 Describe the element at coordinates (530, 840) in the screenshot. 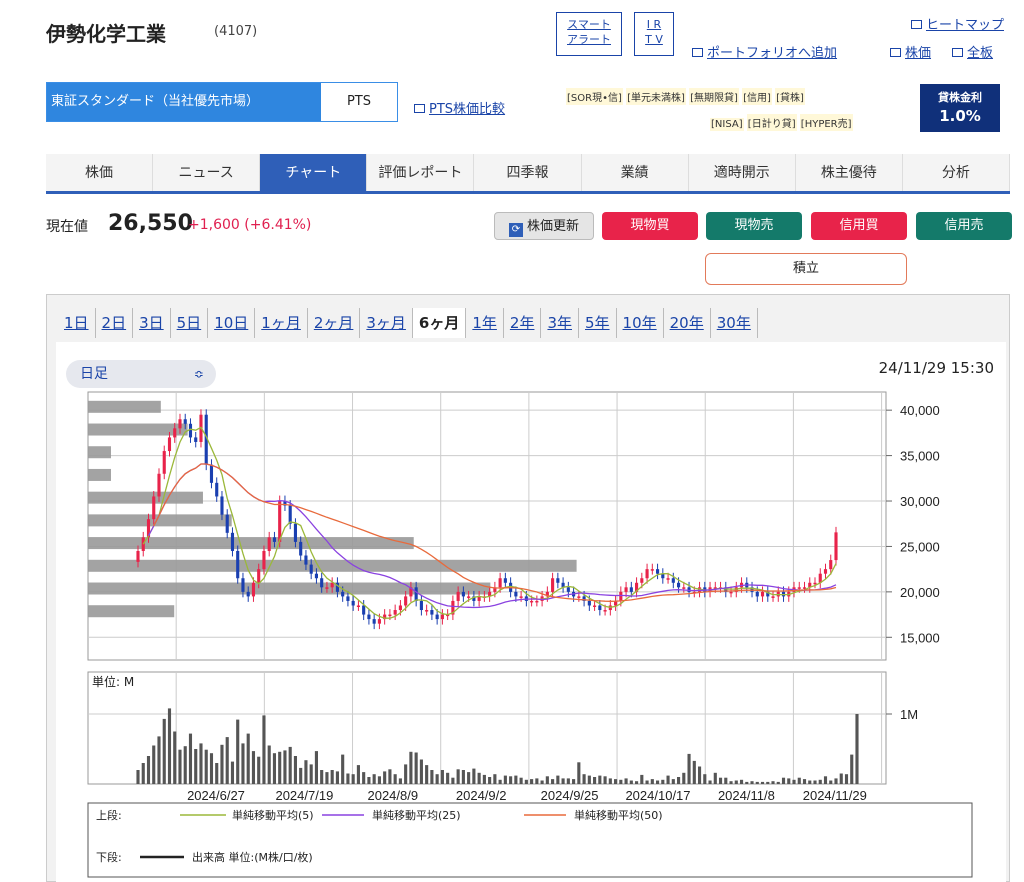

I see `legend-box` at that location.